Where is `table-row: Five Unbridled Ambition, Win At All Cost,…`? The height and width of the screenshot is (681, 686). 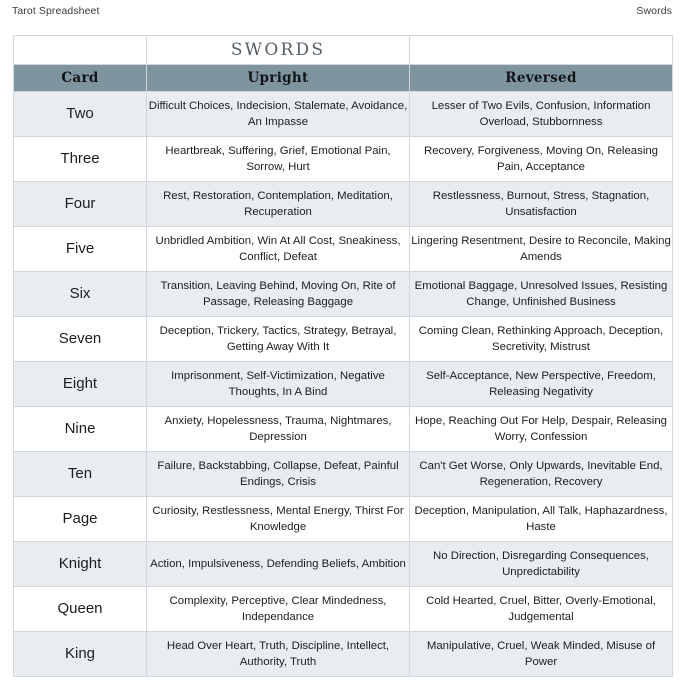 table-row: Five Unbridled Ambition, Win At All Cost,… is located at coordinates (343, 249).